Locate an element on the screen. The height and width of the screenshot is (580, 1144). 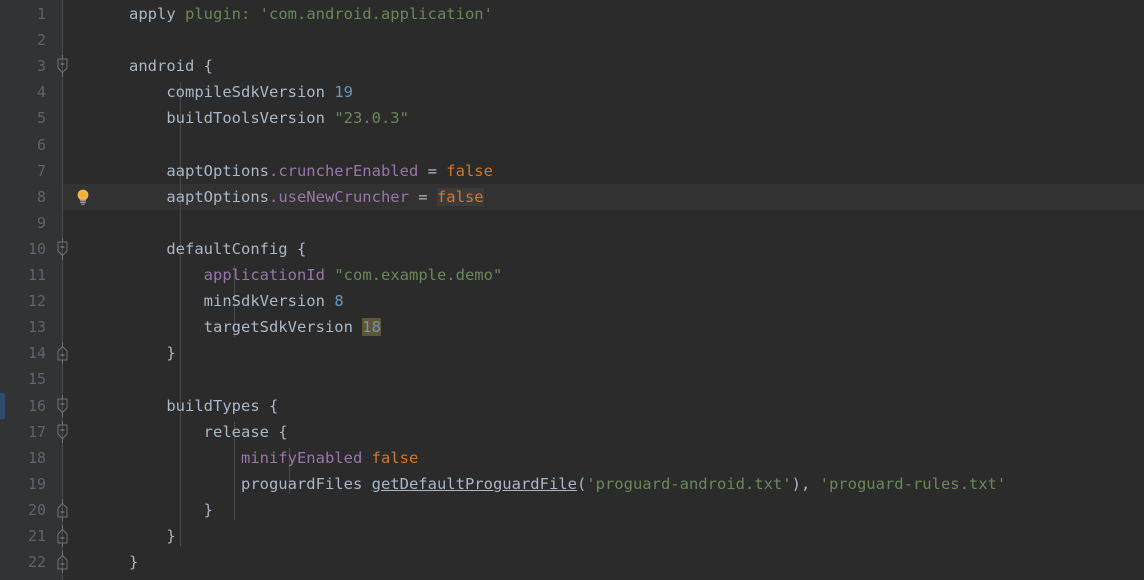
line-number: 1 is located at coordinates (41, 14).